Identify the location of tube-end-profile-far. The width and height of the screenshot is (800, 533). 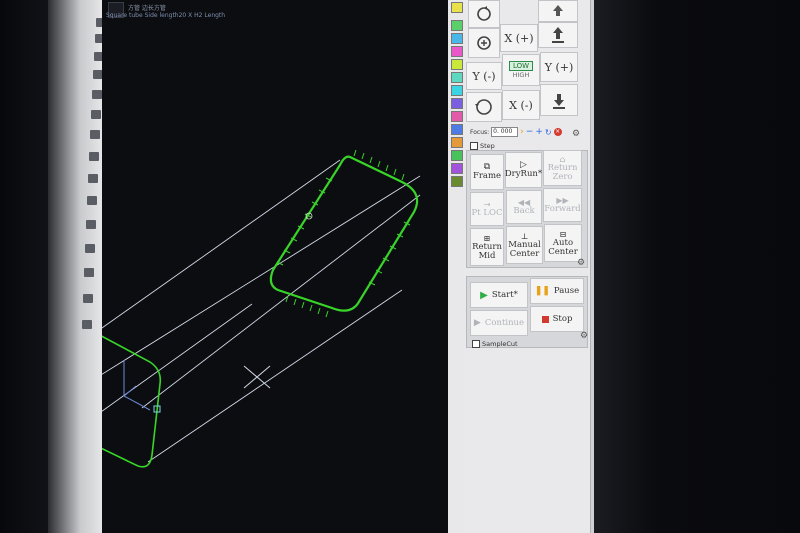
(344, 233).